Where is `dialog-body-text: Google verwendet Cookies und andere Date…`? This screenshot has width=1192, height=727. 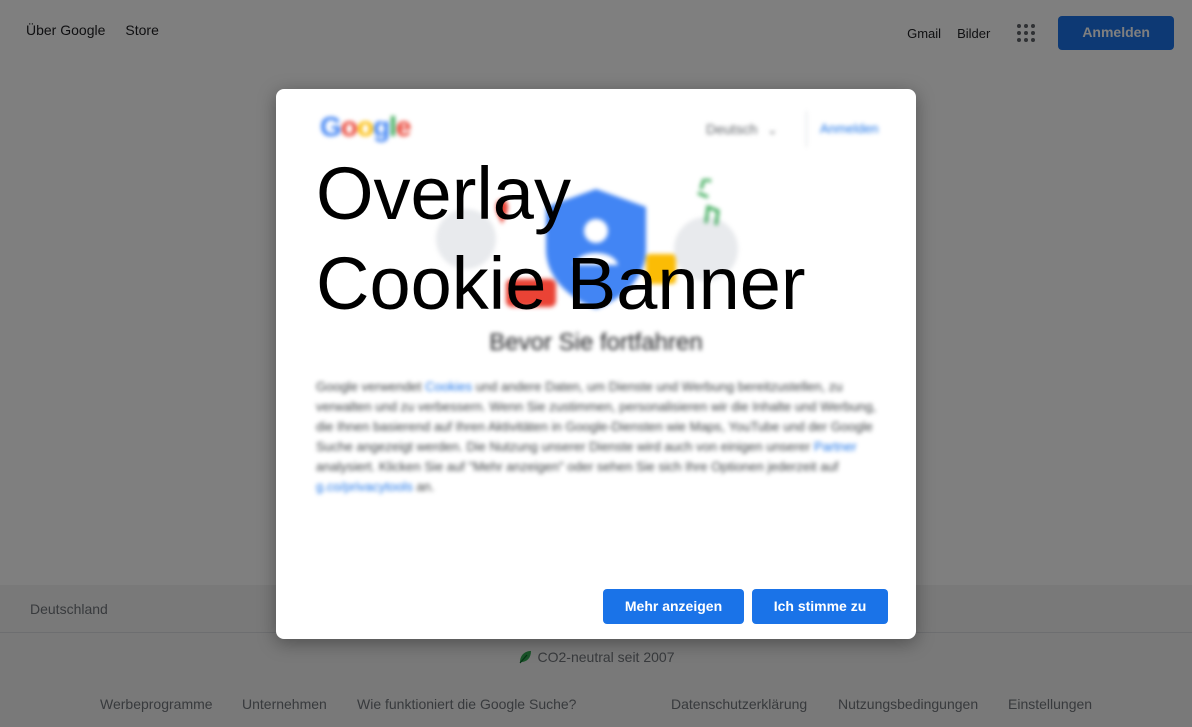 dialog-body-text: Google verwendet Cookies und andere Date… is located at coordinates (596, 436).